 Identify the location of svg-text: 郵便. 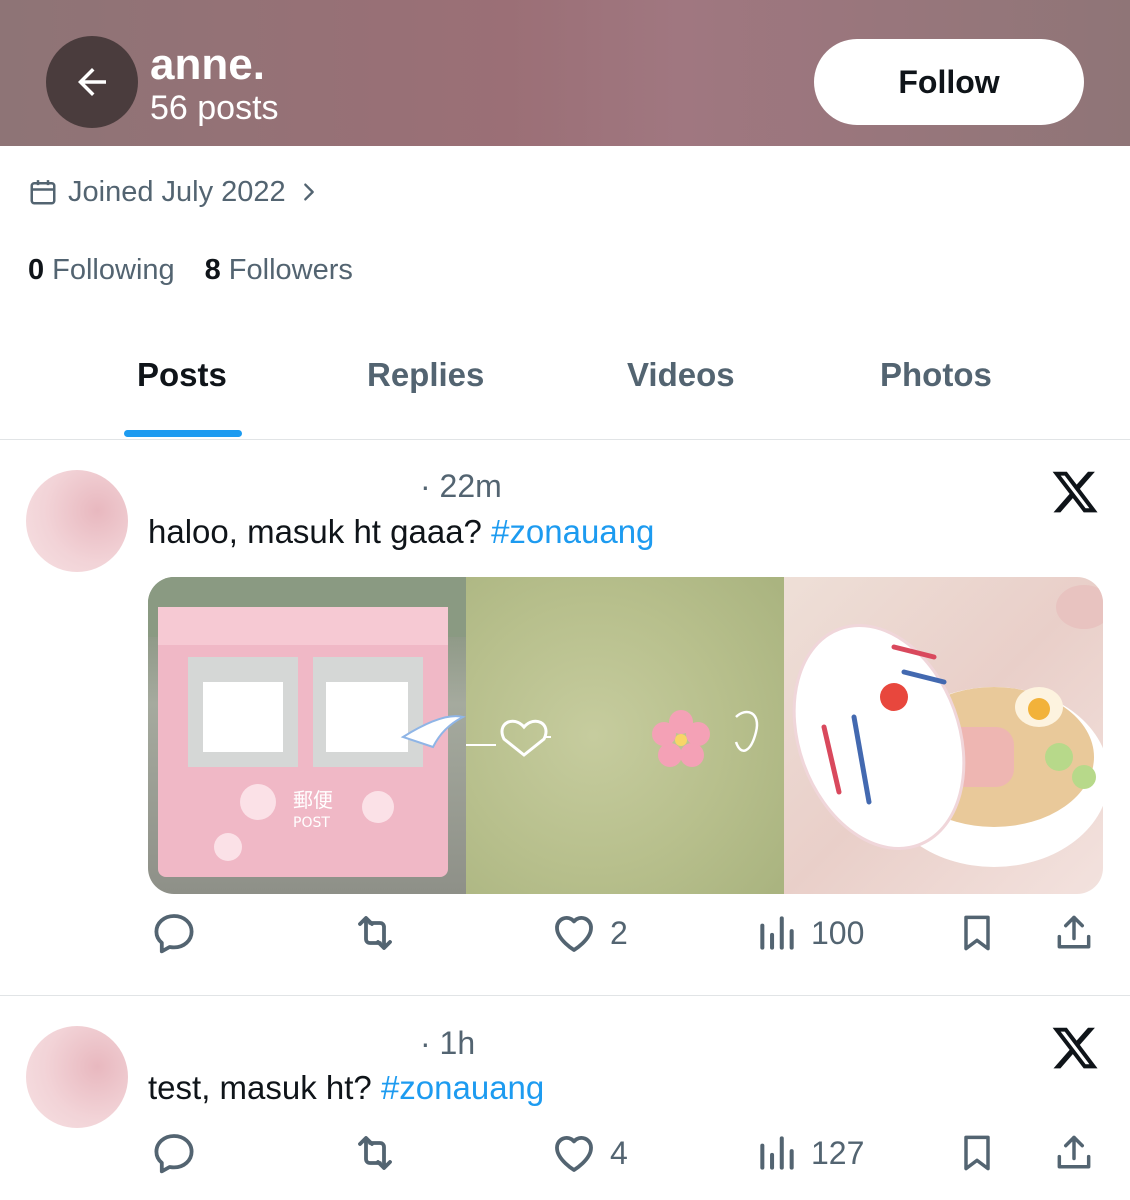
(313, 800).